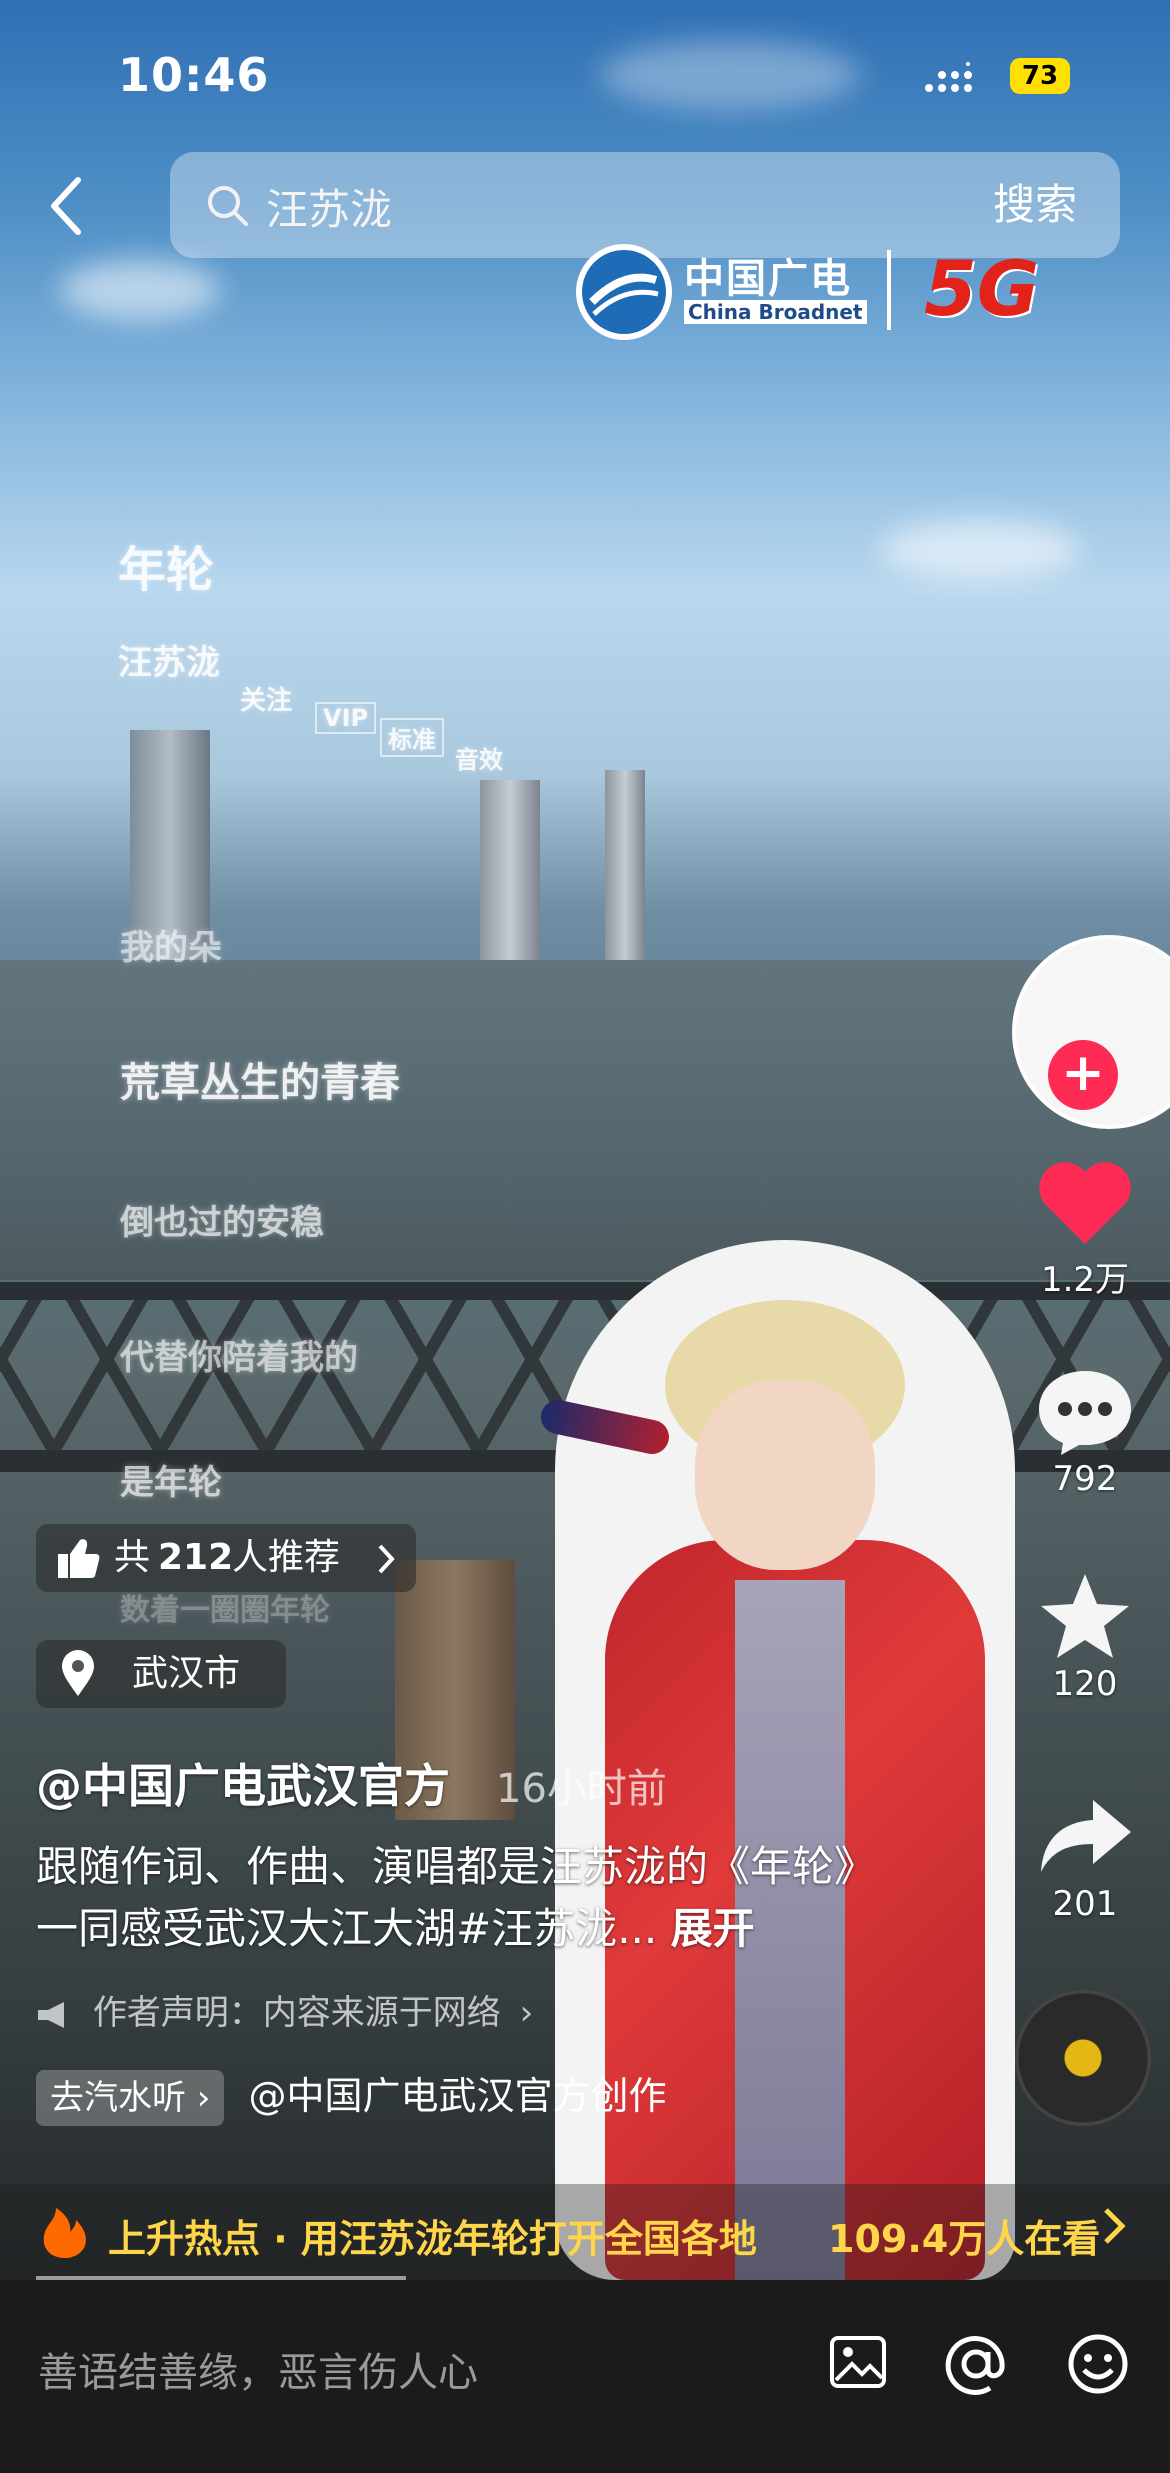 This screenshot has width=1170, height=2473. I want to click on recommend-count: 212, so click(196, 1557).